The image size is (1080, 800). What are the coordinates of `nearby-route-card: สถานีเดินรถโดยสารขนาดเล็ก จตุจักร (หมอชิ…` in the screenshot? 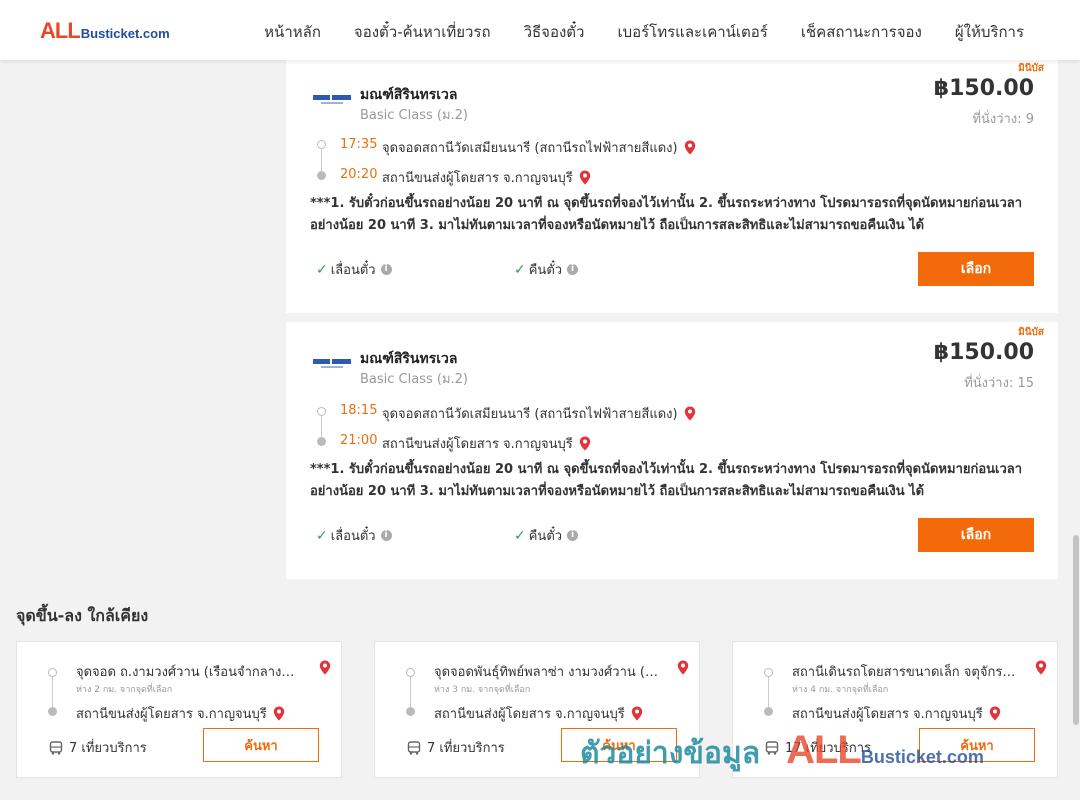 It's located at (895, 709).